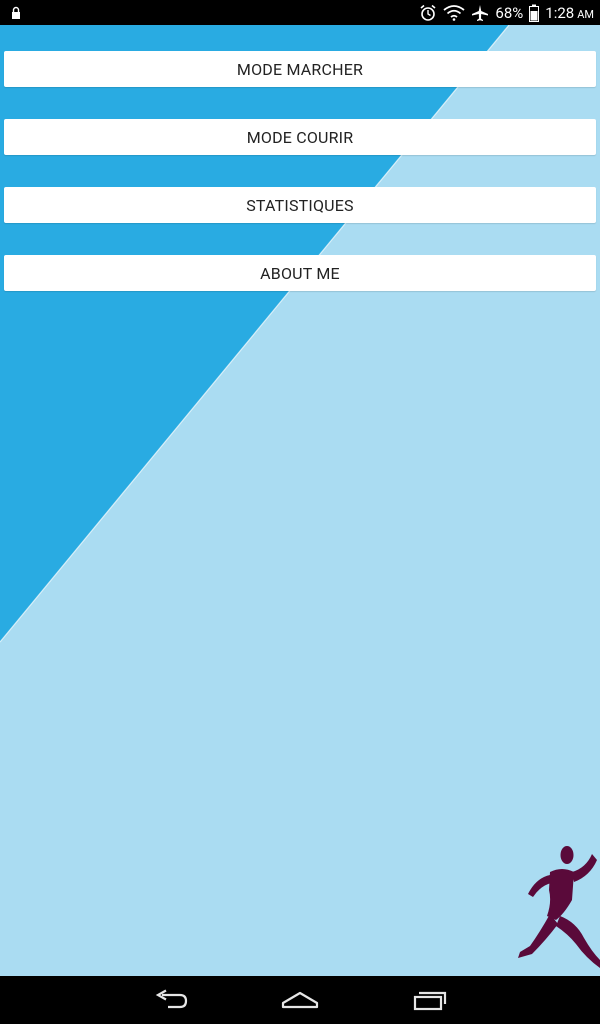  I want to click on mode-marcher-button: MODE MARCHER, so click(300, 69).